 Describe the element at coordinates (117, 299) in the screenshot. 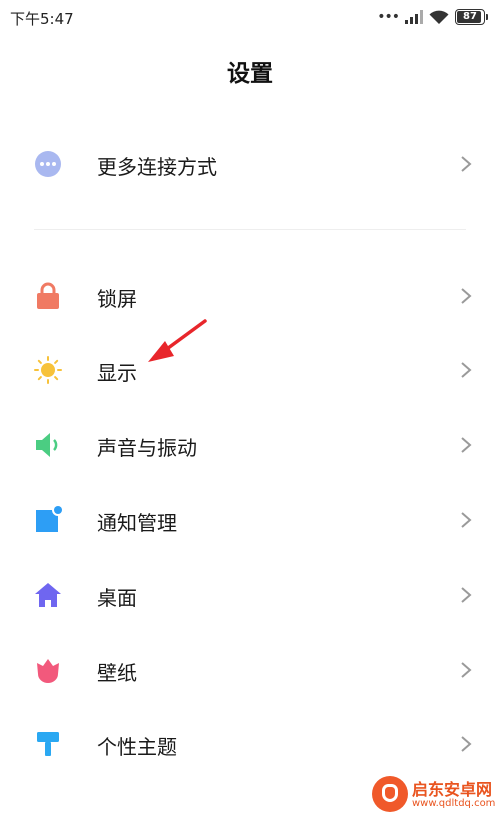

I see `settings-row-label: 锁屏` at that location.